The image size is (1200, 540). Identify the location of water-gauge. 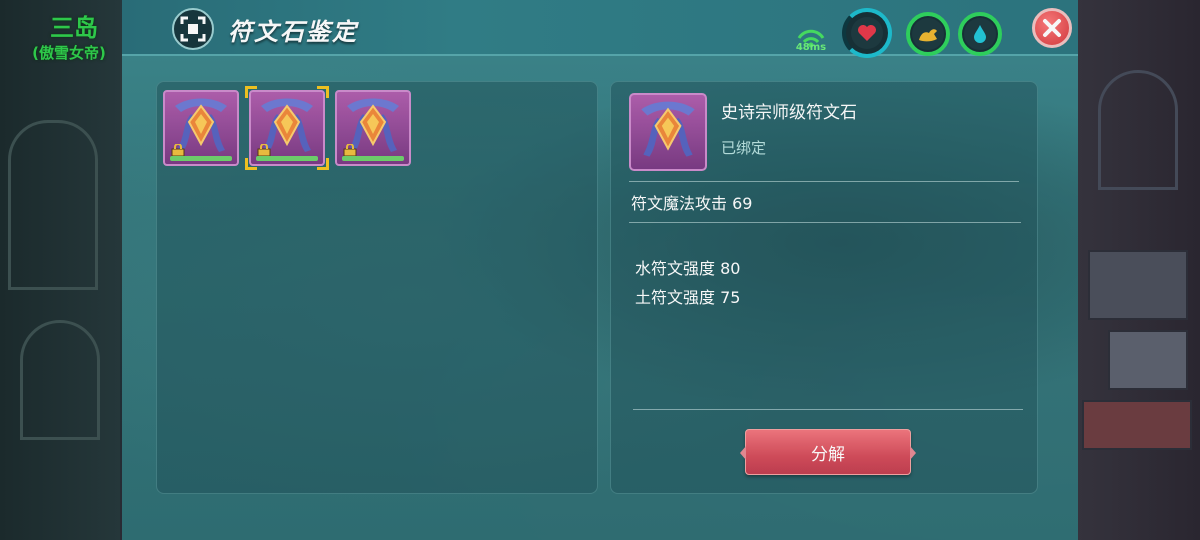
(980, 34).